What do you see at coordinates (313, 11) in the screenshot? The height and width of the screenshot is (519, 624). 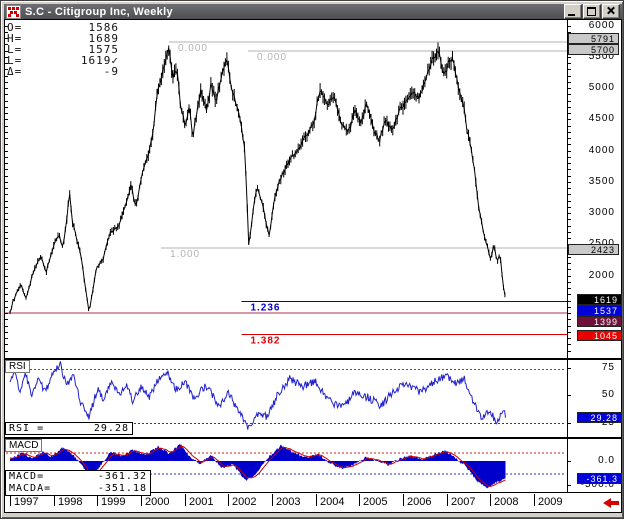 I see `title-bar: S.C - Citigroup Inc, Weekly` at bounding box center [313, 11].